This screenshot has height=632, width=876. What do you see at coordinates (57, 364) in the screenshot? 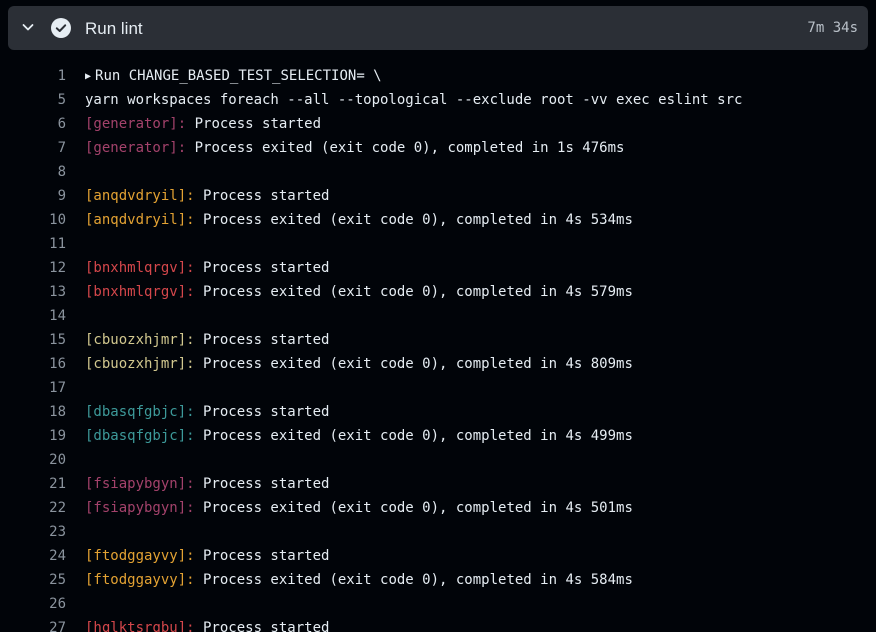
I see `line-number: 16` at bounding box center [57, 364].